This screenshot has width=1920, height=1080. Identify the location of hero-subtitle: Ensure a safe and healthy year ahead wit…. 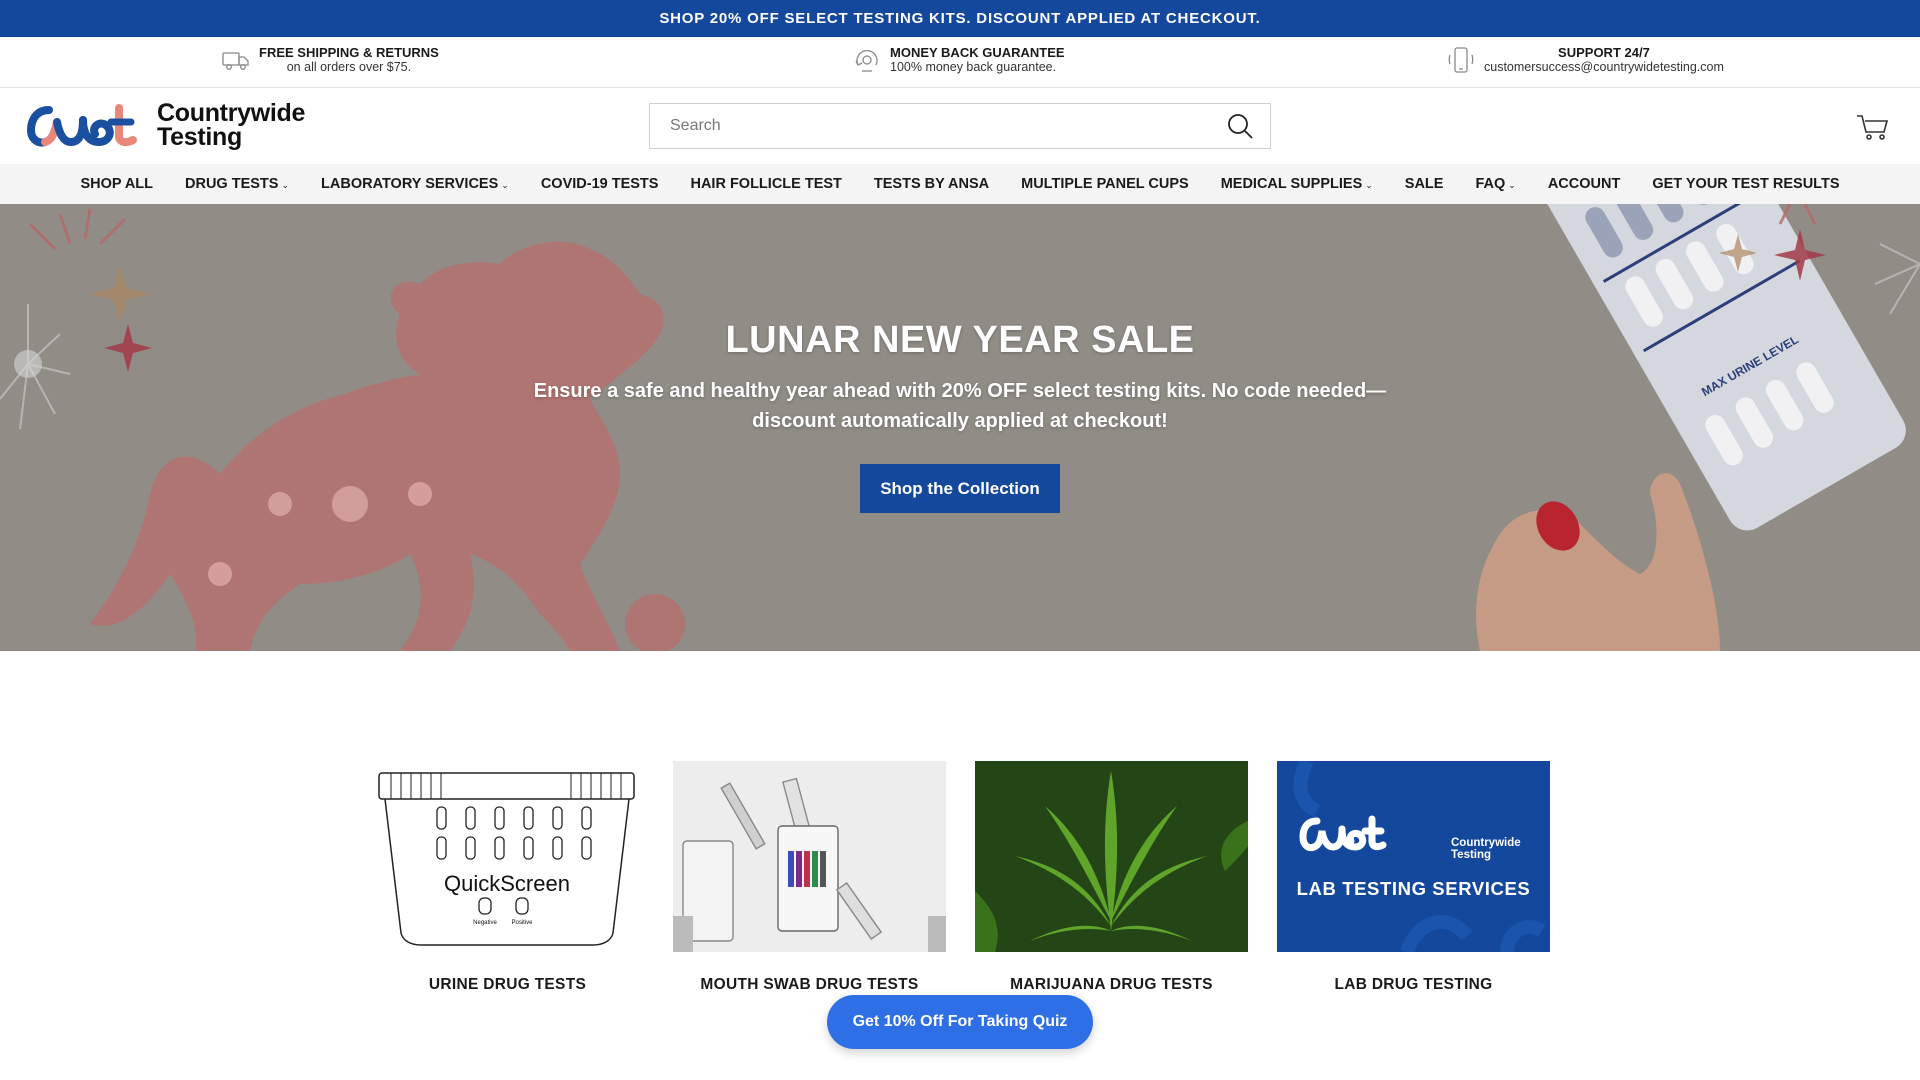
(960, 406).